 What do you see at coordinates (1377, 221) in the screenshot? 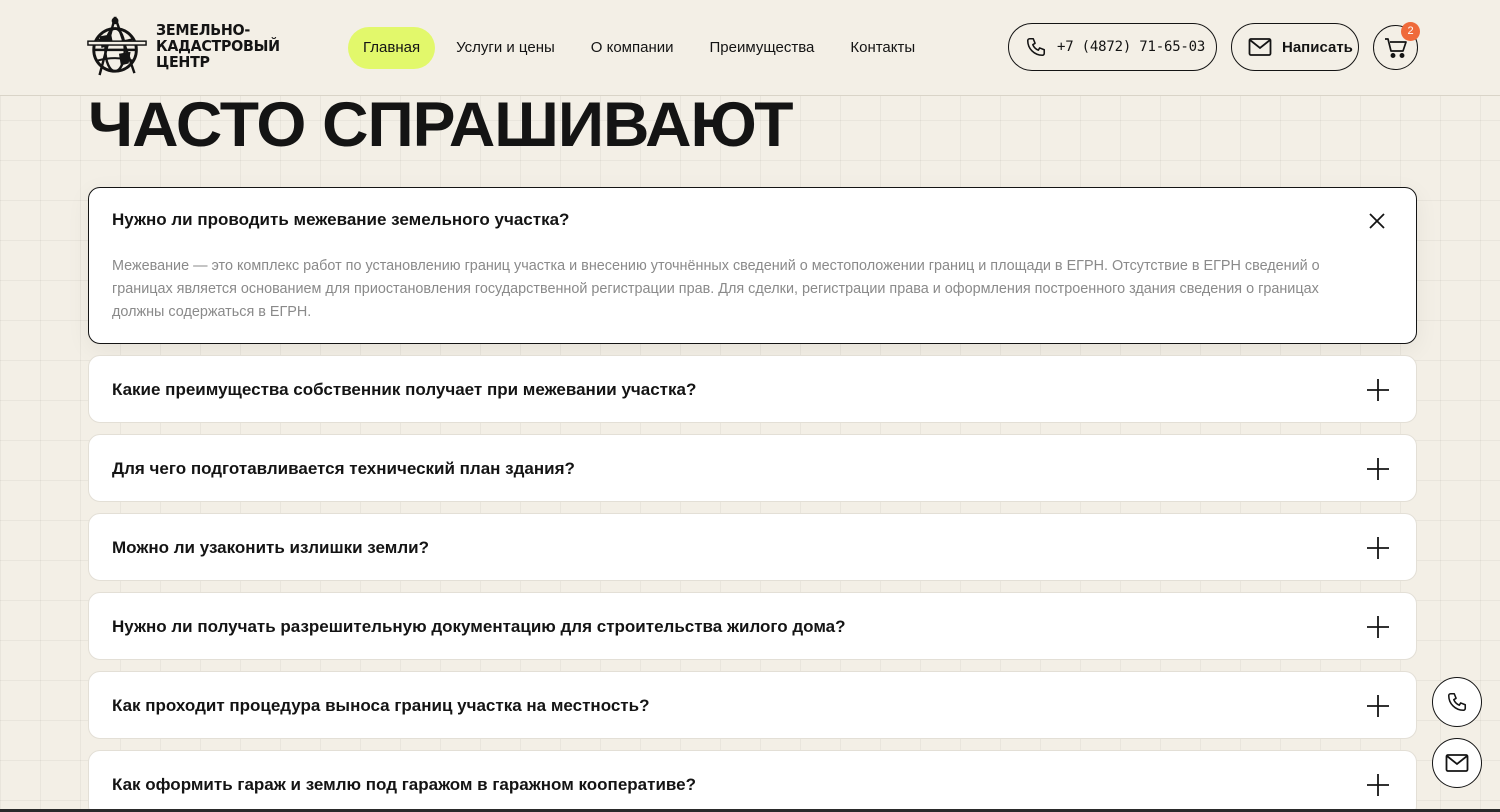
I see `close-icon` at bounding box center [1377, 221].